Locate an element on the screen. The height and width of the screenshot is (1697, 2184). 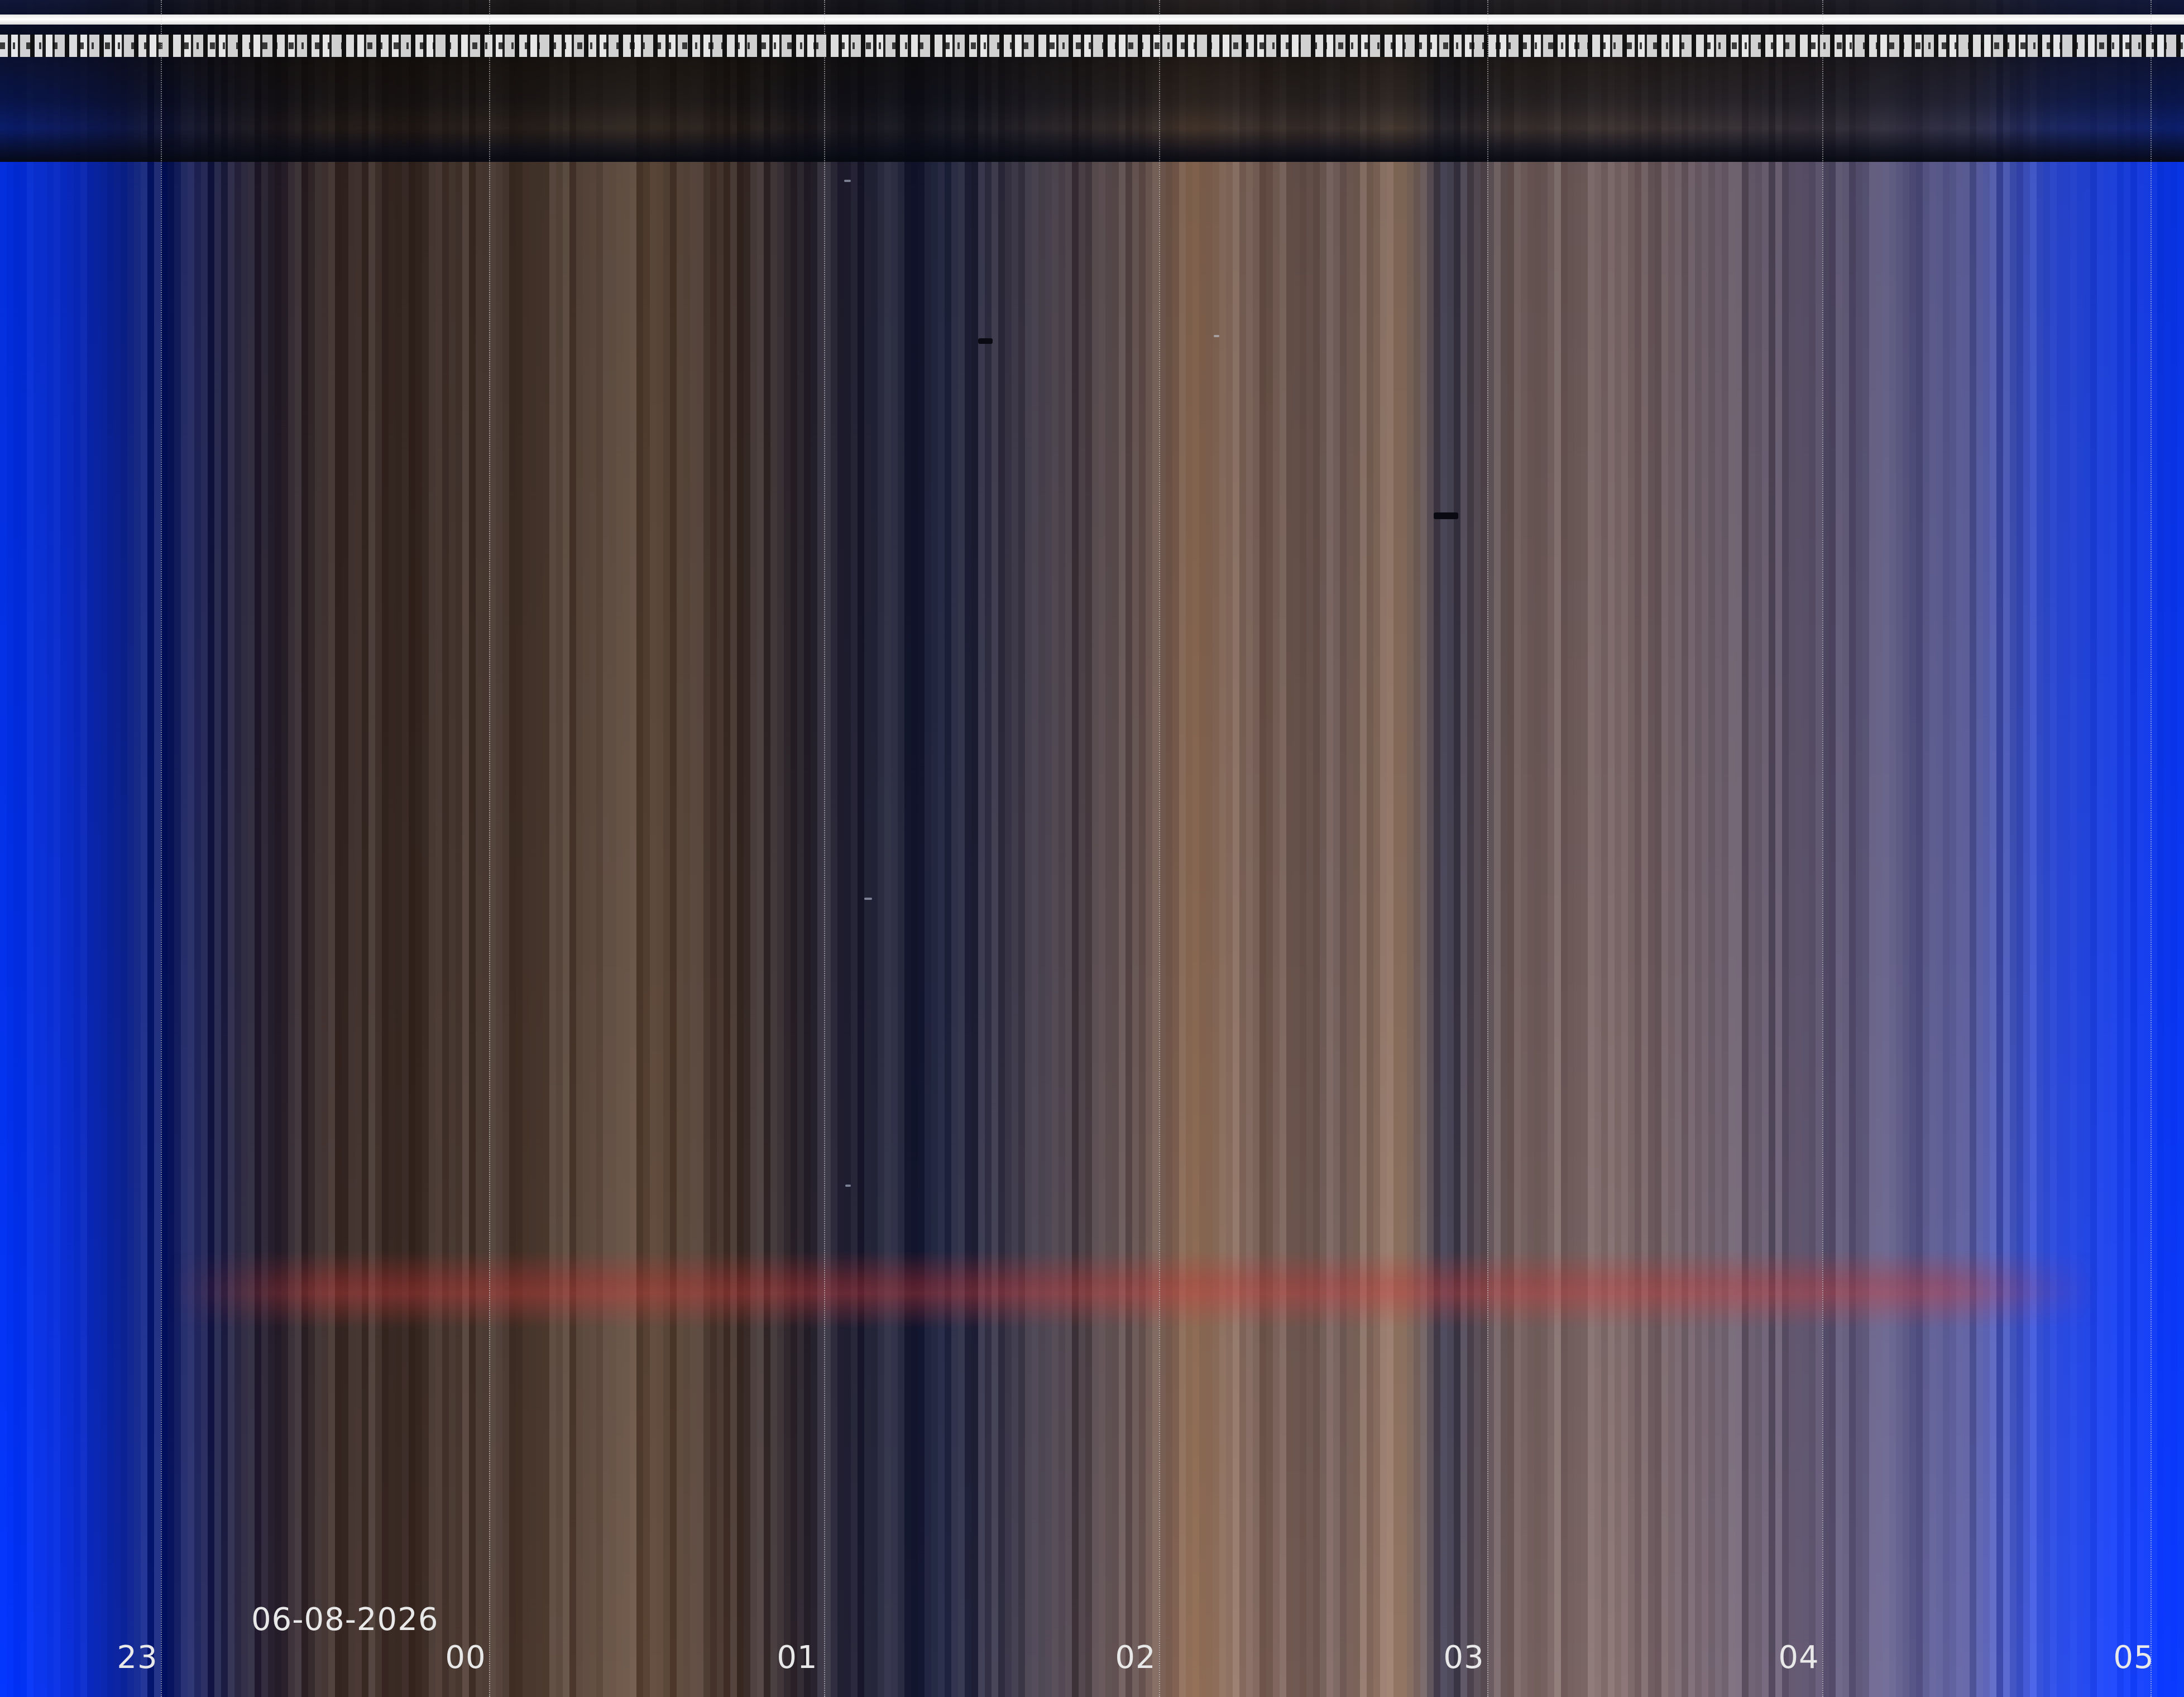
hour-label-02: 02 is located at coordinates (1135, 1658).